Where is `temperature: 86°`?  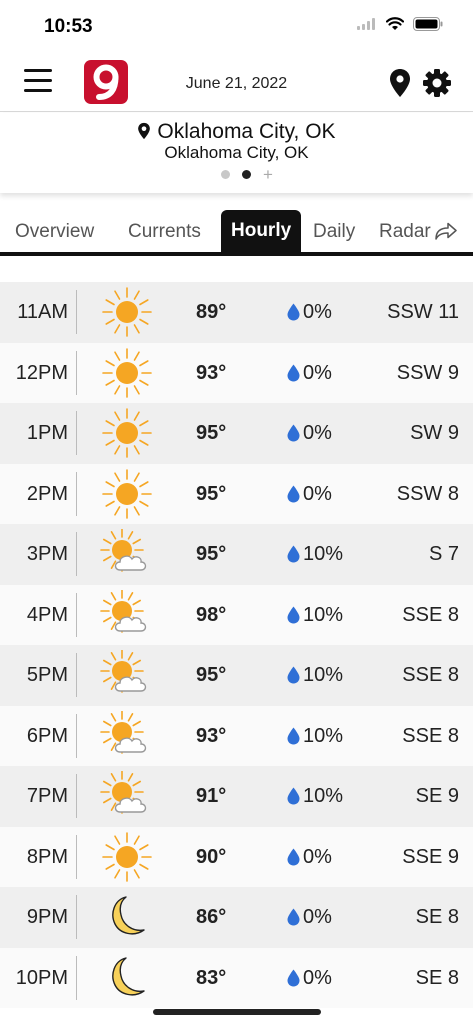 temperature: 86° is located at coordinates (211, 917).